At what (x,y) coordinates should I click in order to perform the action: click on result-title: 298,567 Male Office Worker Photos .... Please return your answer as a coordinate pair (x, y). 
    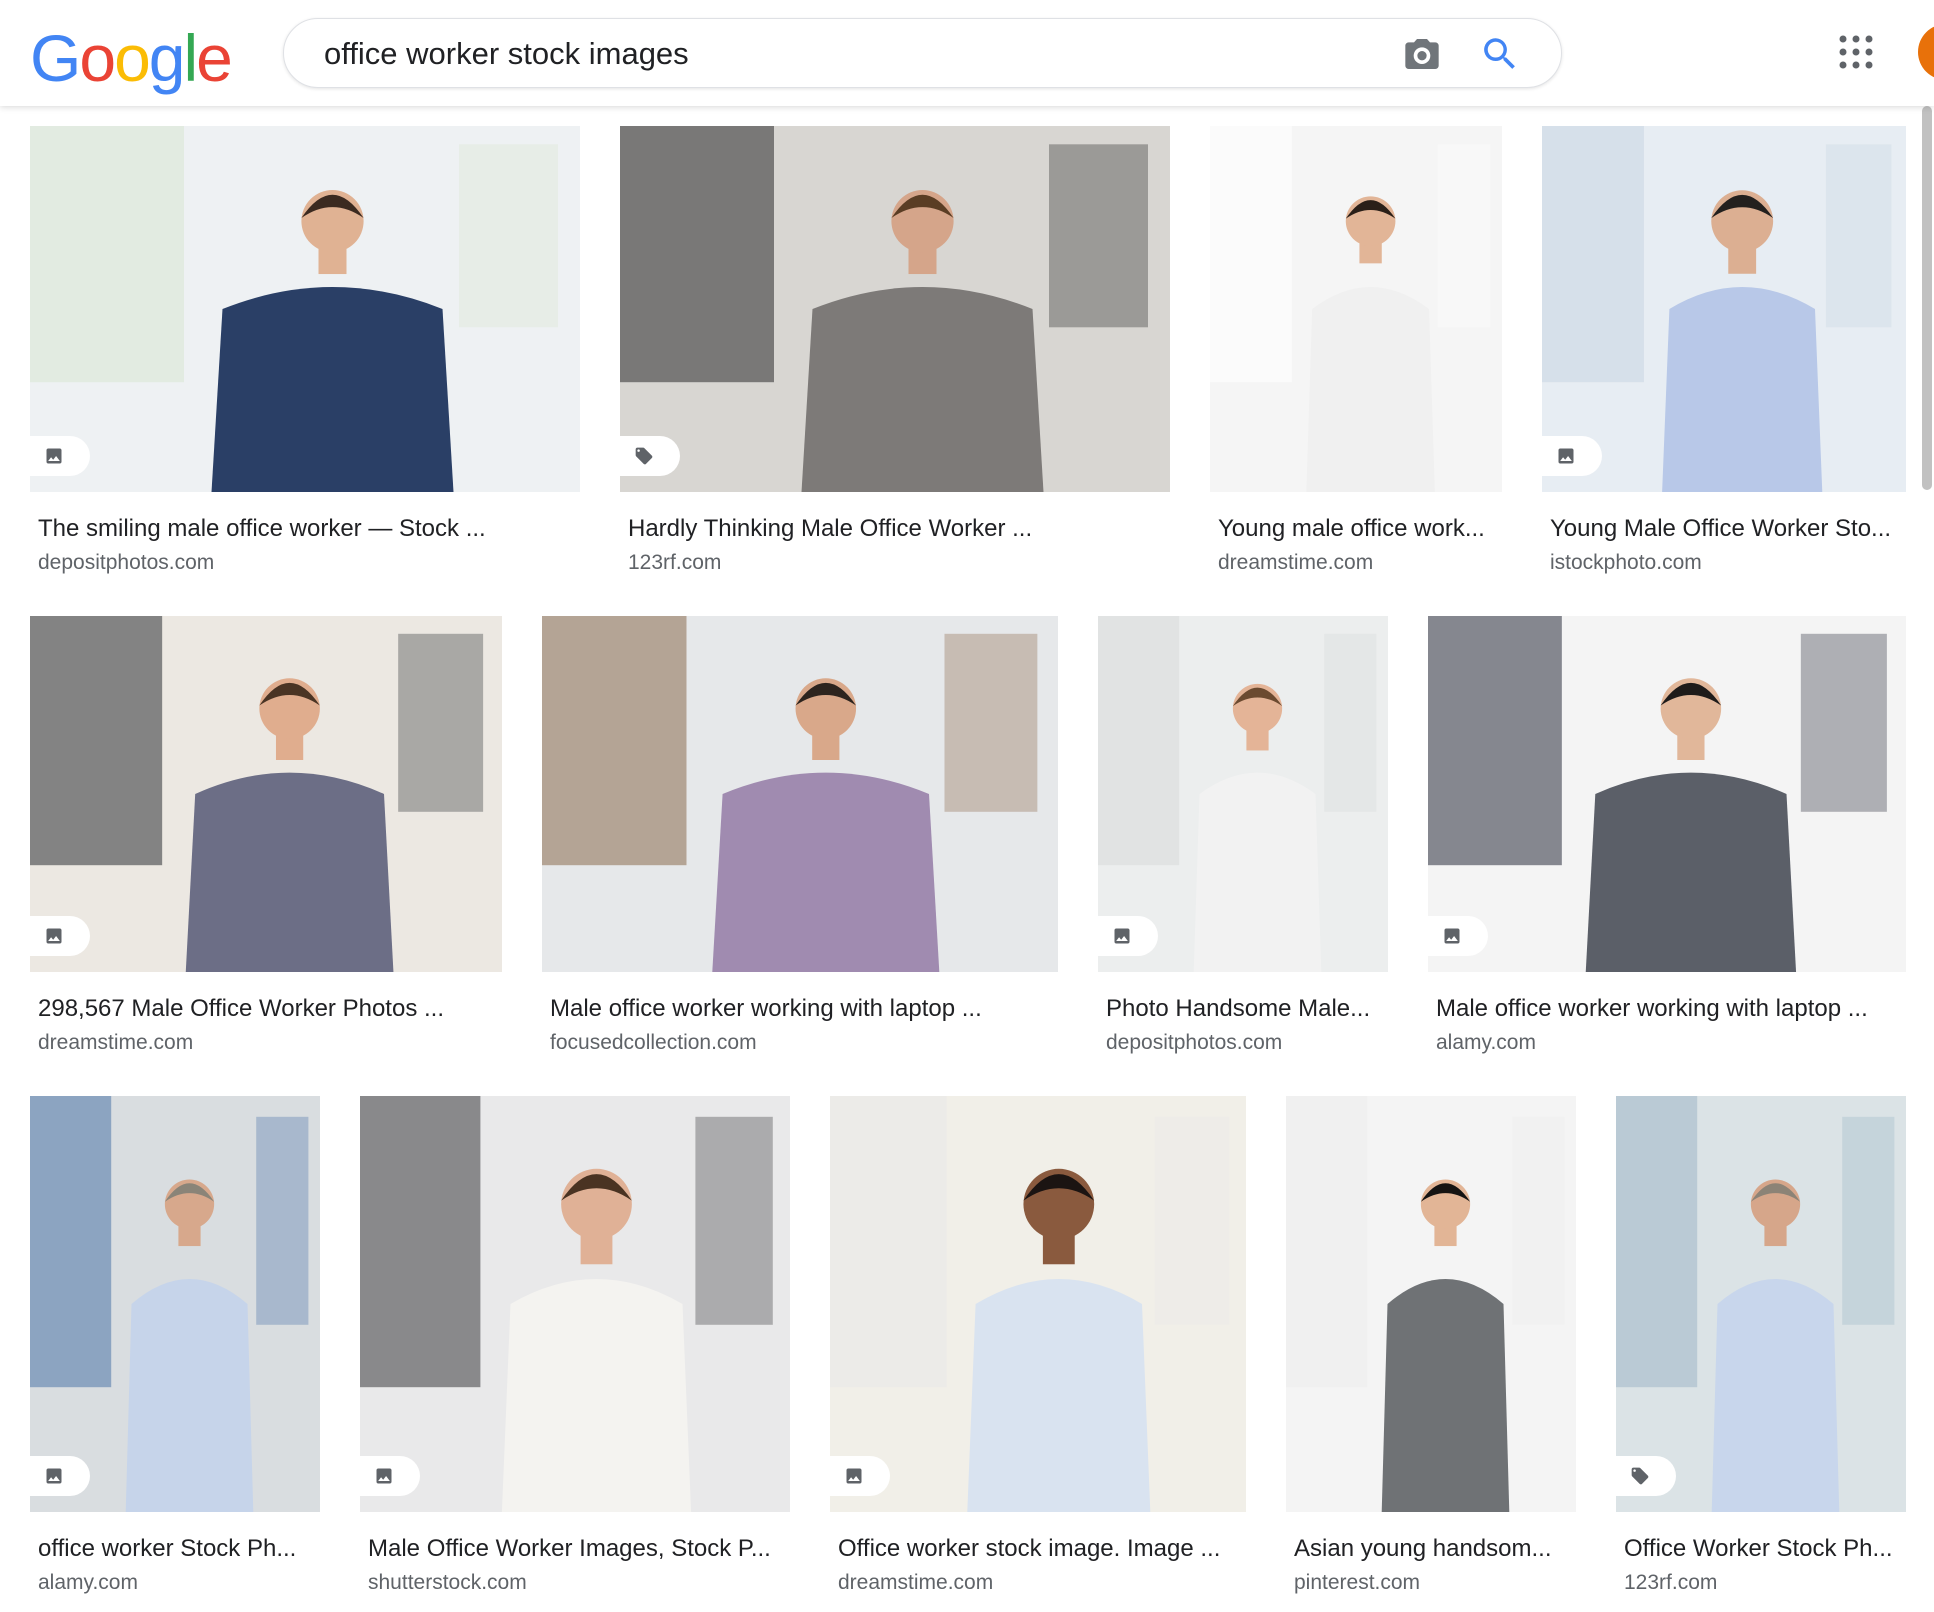
    Looking at the image, I should click on (270, 1009).